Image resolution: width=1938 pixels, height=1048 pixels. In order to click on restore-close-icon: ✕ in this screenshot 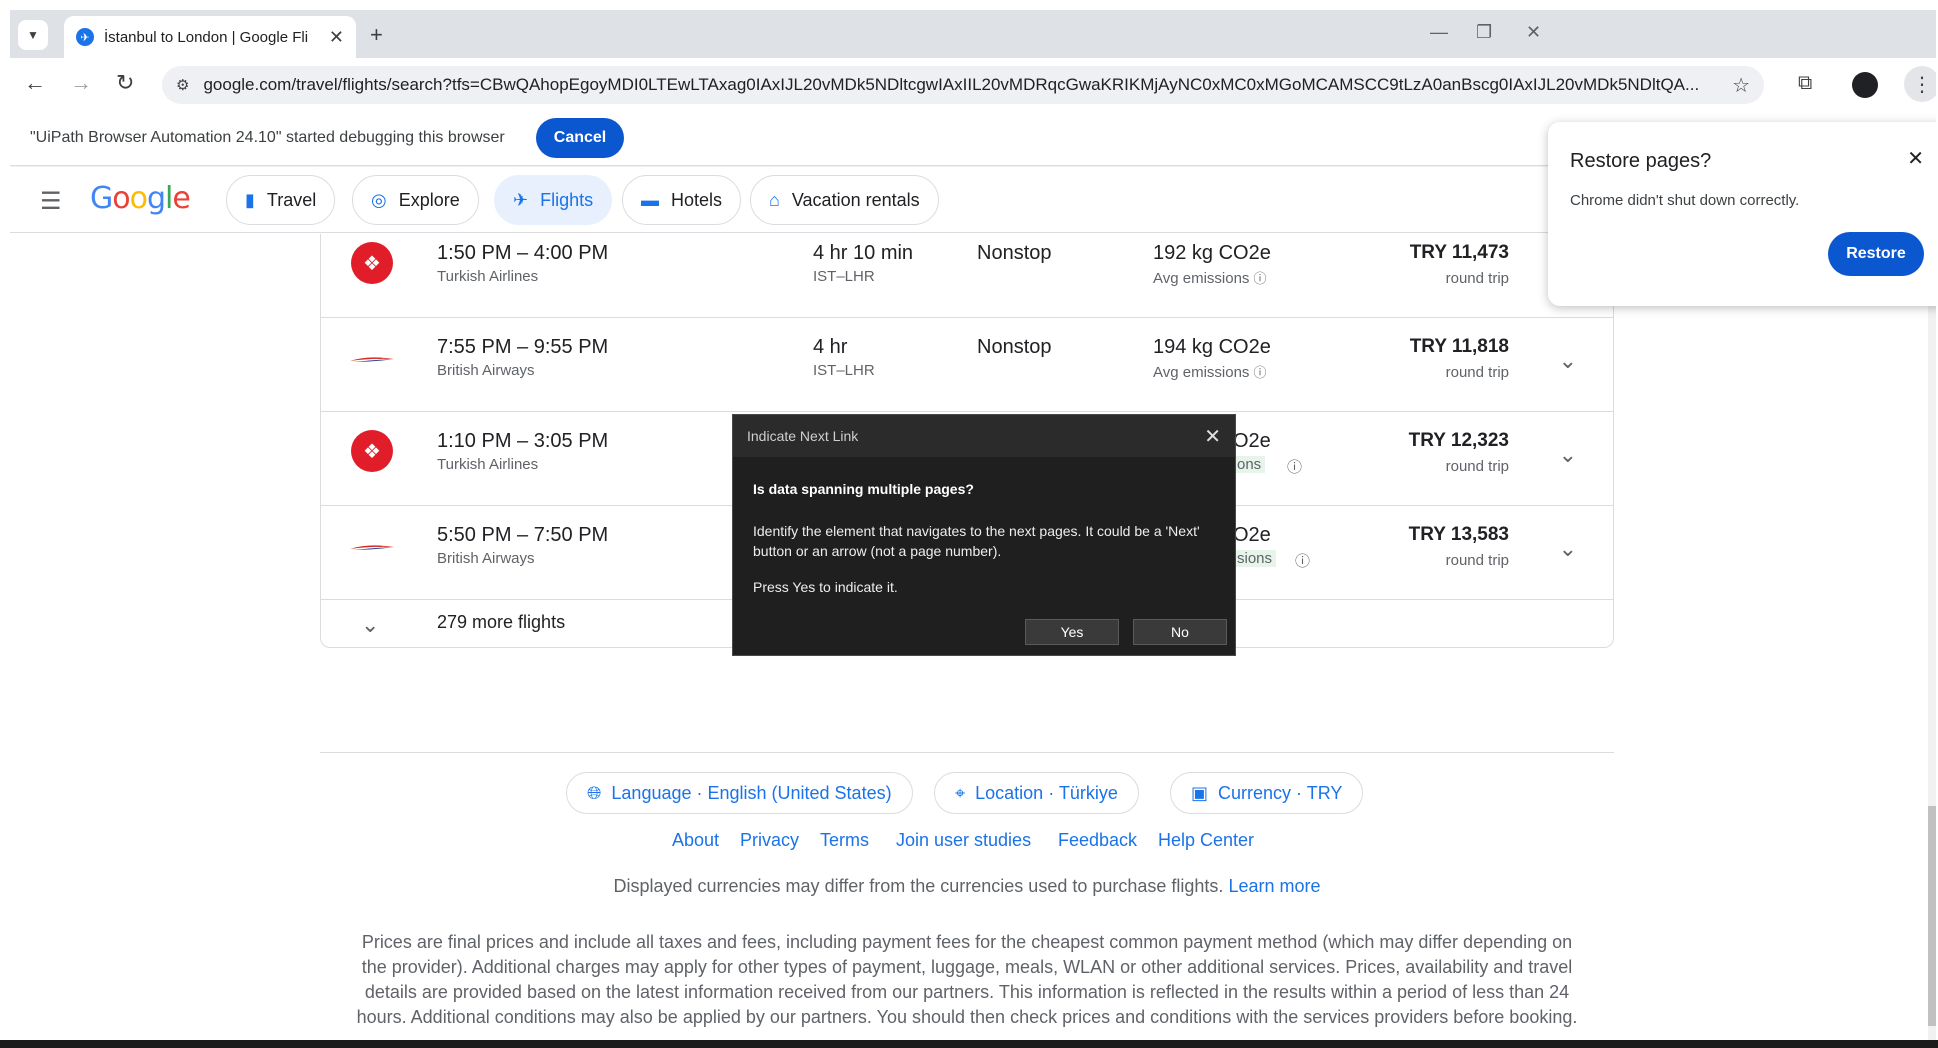, I will do `click(1915, 158)`.